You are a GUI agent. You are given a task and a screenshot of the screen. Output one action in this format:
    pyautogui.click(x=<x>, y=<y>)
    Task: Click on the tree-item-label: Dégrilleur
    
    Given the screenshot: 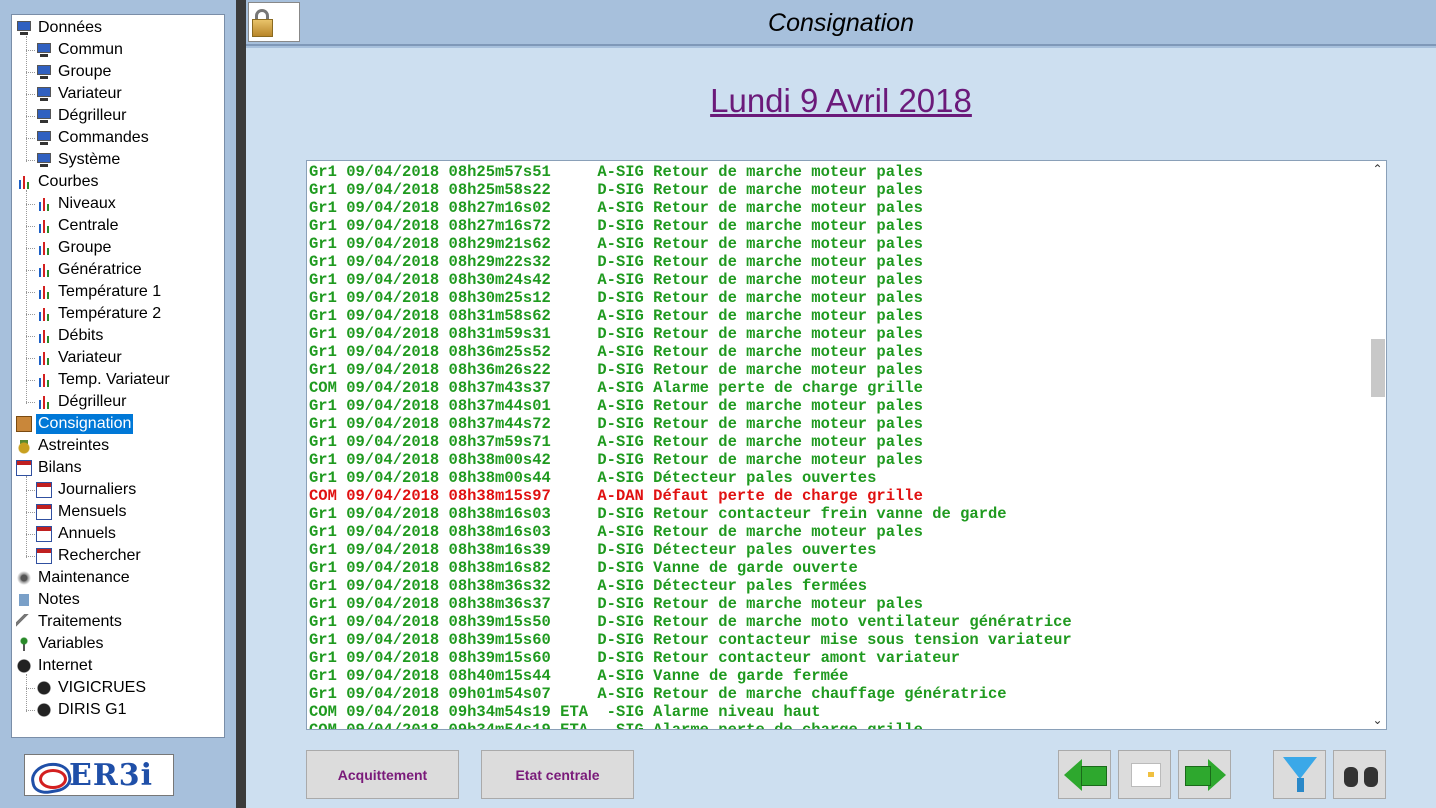 What is the action you would take?
    pyautogui.click(x=92, y=115)
    